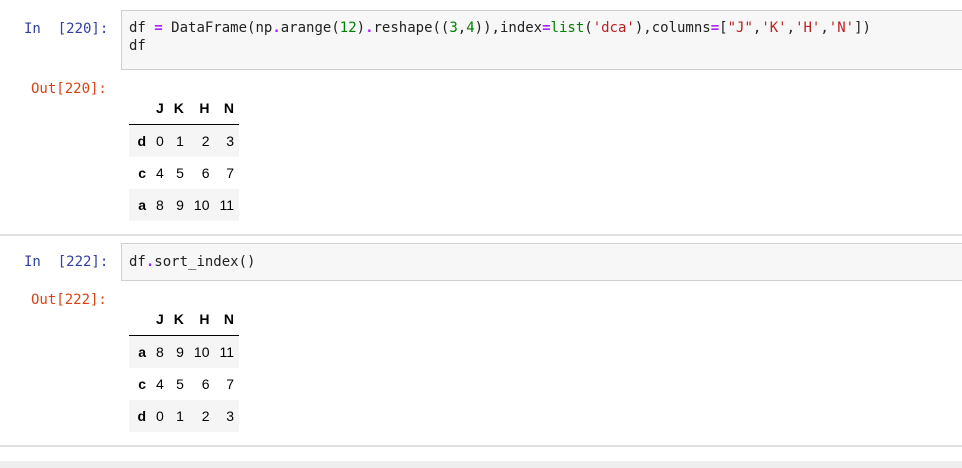  What do you see at coordinates (66, 29) in the screenshot?
I see `input-prompt: In [220]:` at bounding box center [66, 29].